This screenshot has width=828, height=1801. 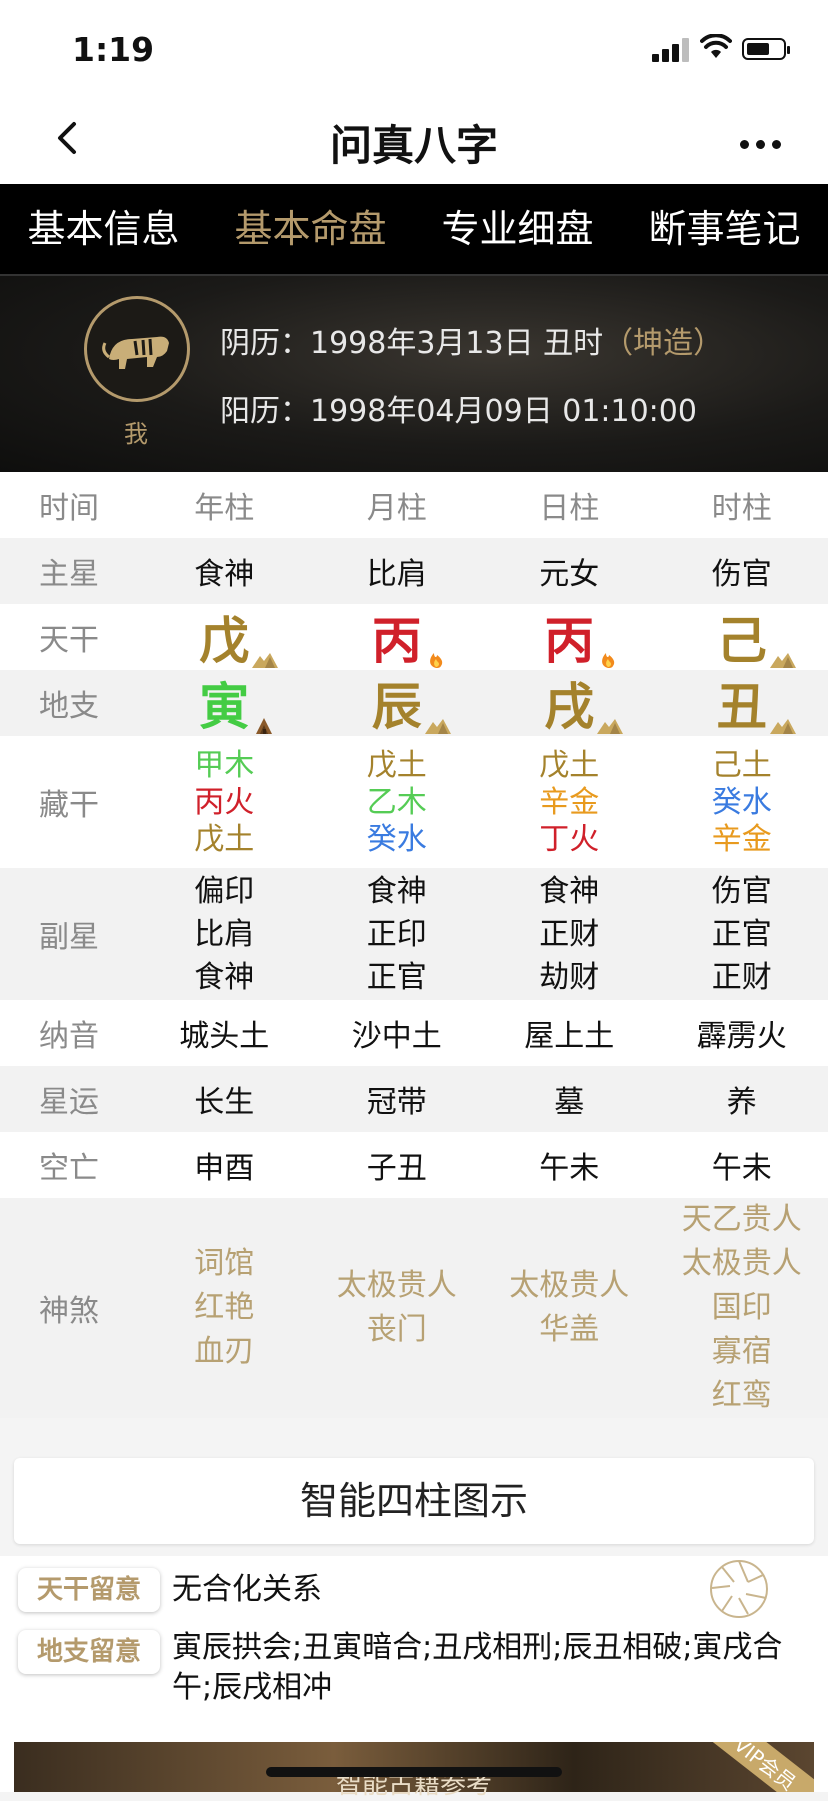 I want to click on pillar-character: 辰, so click(x=397, y=703).